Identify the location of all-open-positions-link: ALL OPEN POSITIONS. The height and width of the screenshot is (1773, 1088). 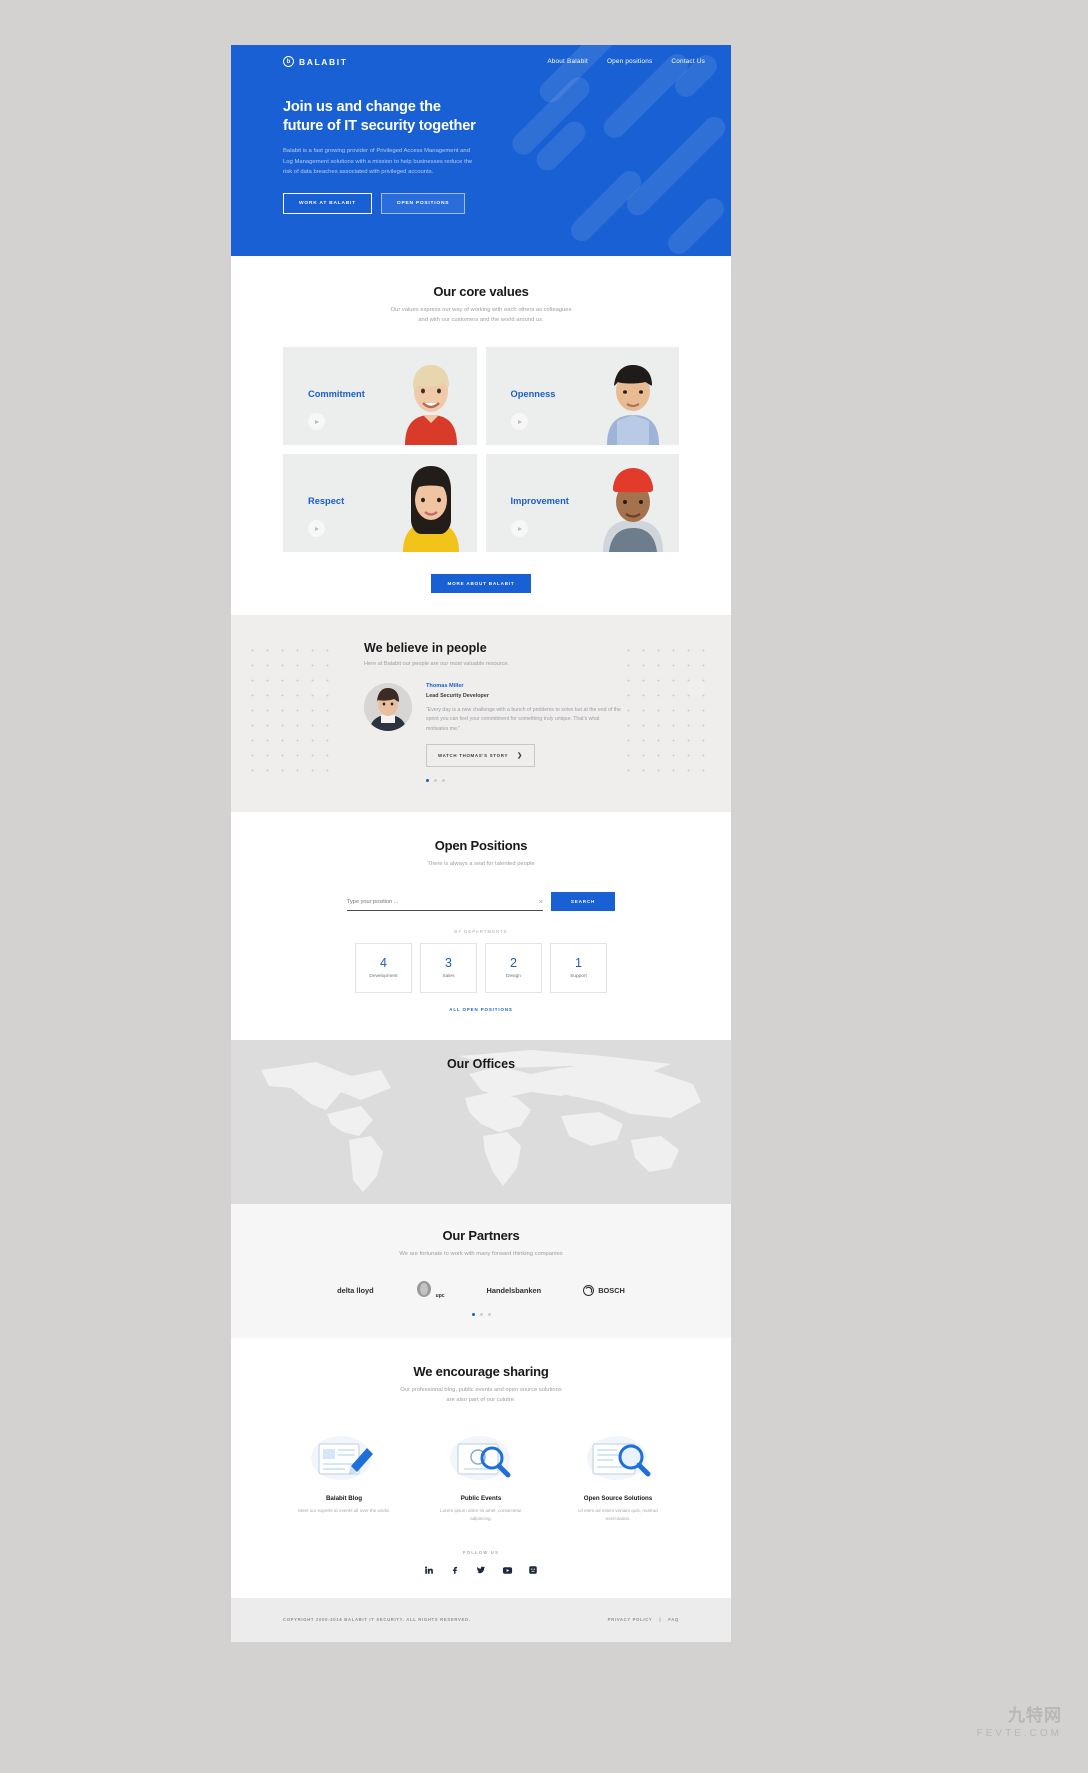
(481, 1009).